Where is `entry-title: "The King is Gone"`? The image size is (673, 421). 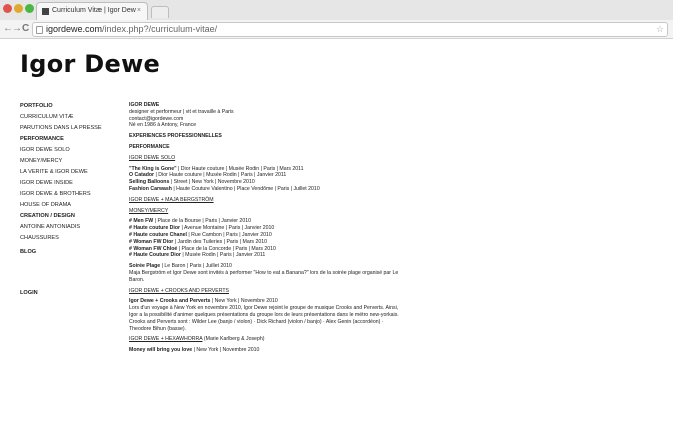 entry-title: "The King is Gone" is located at coordinates (153, 168).